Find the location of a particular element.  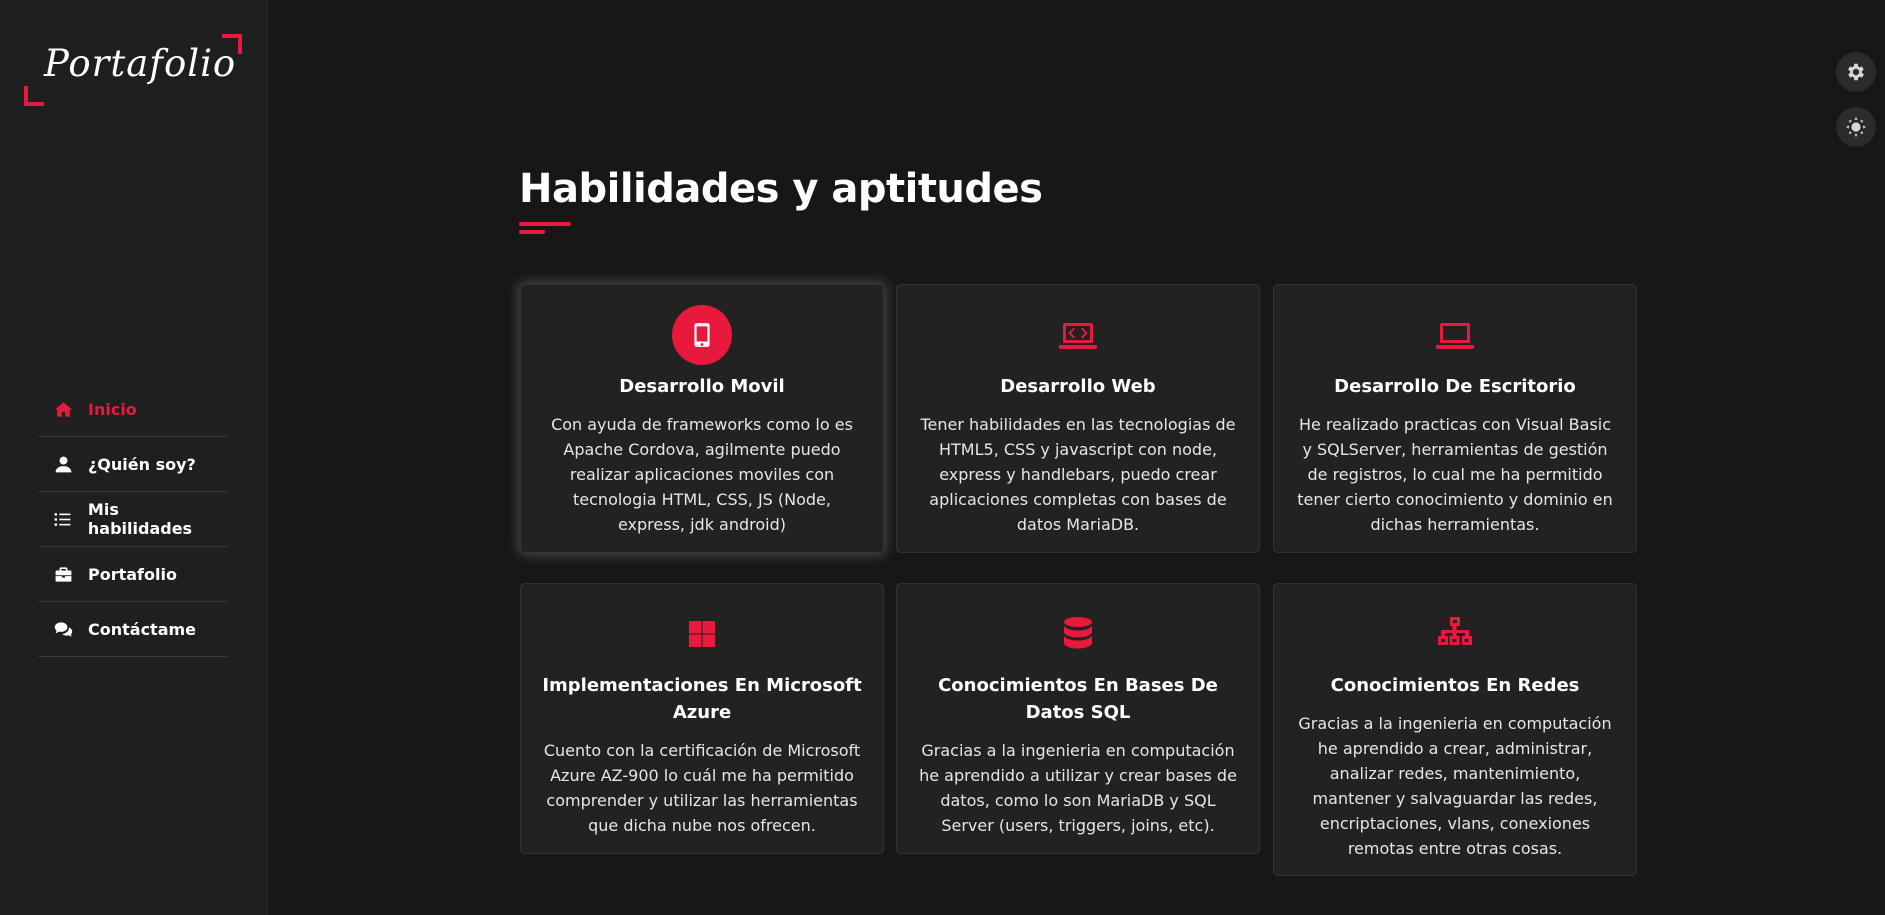

comments-icon is located at coordinates (63, 629).